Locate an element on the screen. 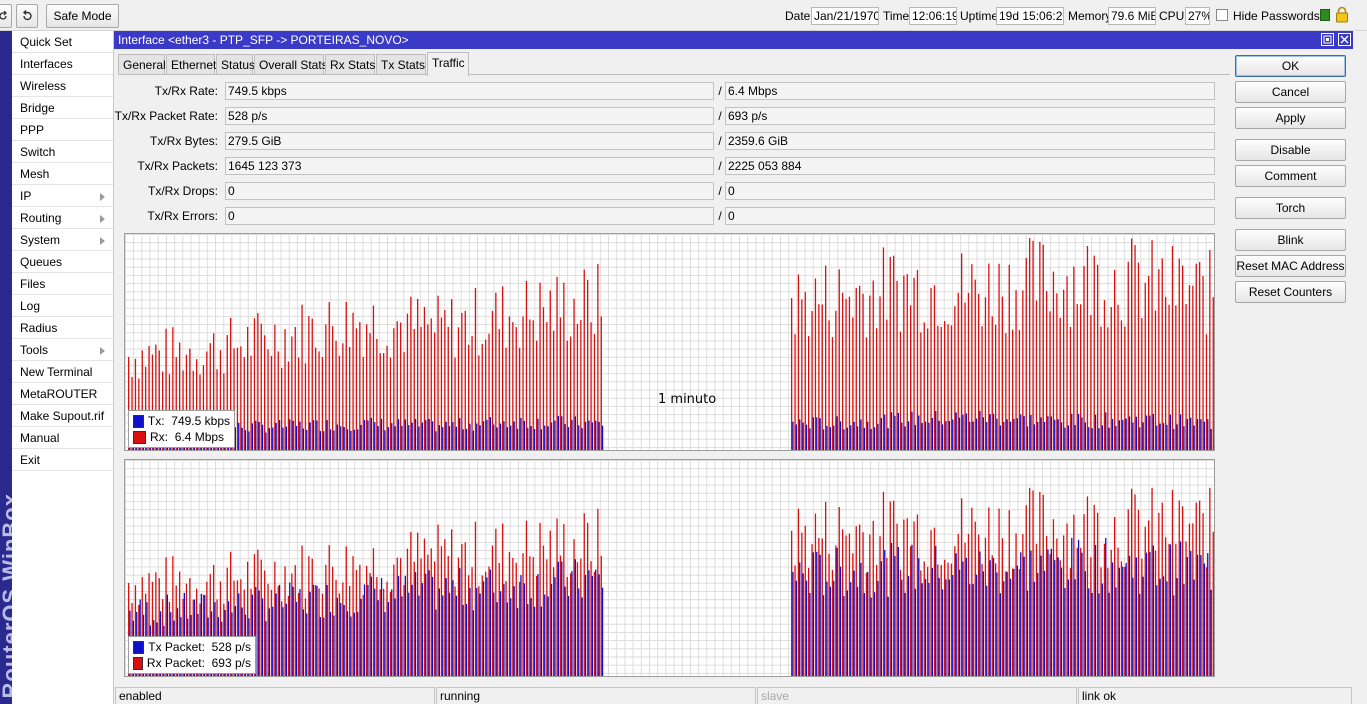  tab-rx-stats: Rx Stats is located at coordinates (350, 64).